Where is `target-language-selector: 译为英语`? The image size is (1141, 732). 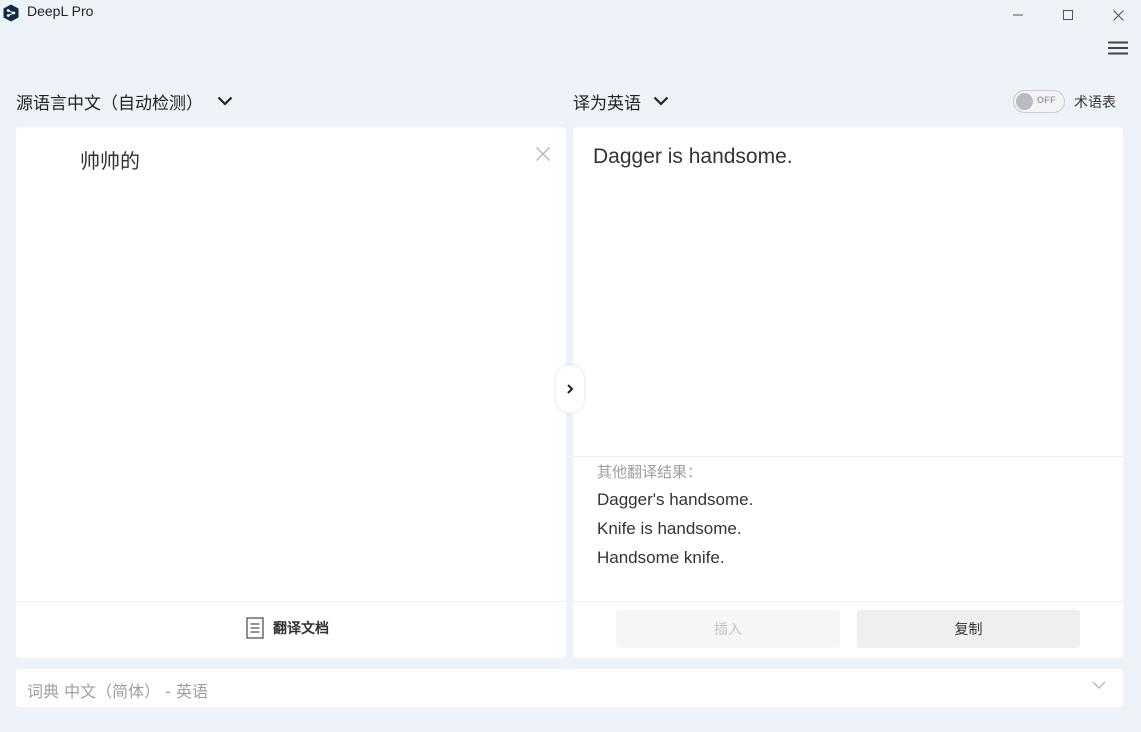
target-language-selector: 译为英语 is located at coordinates (621, 101).